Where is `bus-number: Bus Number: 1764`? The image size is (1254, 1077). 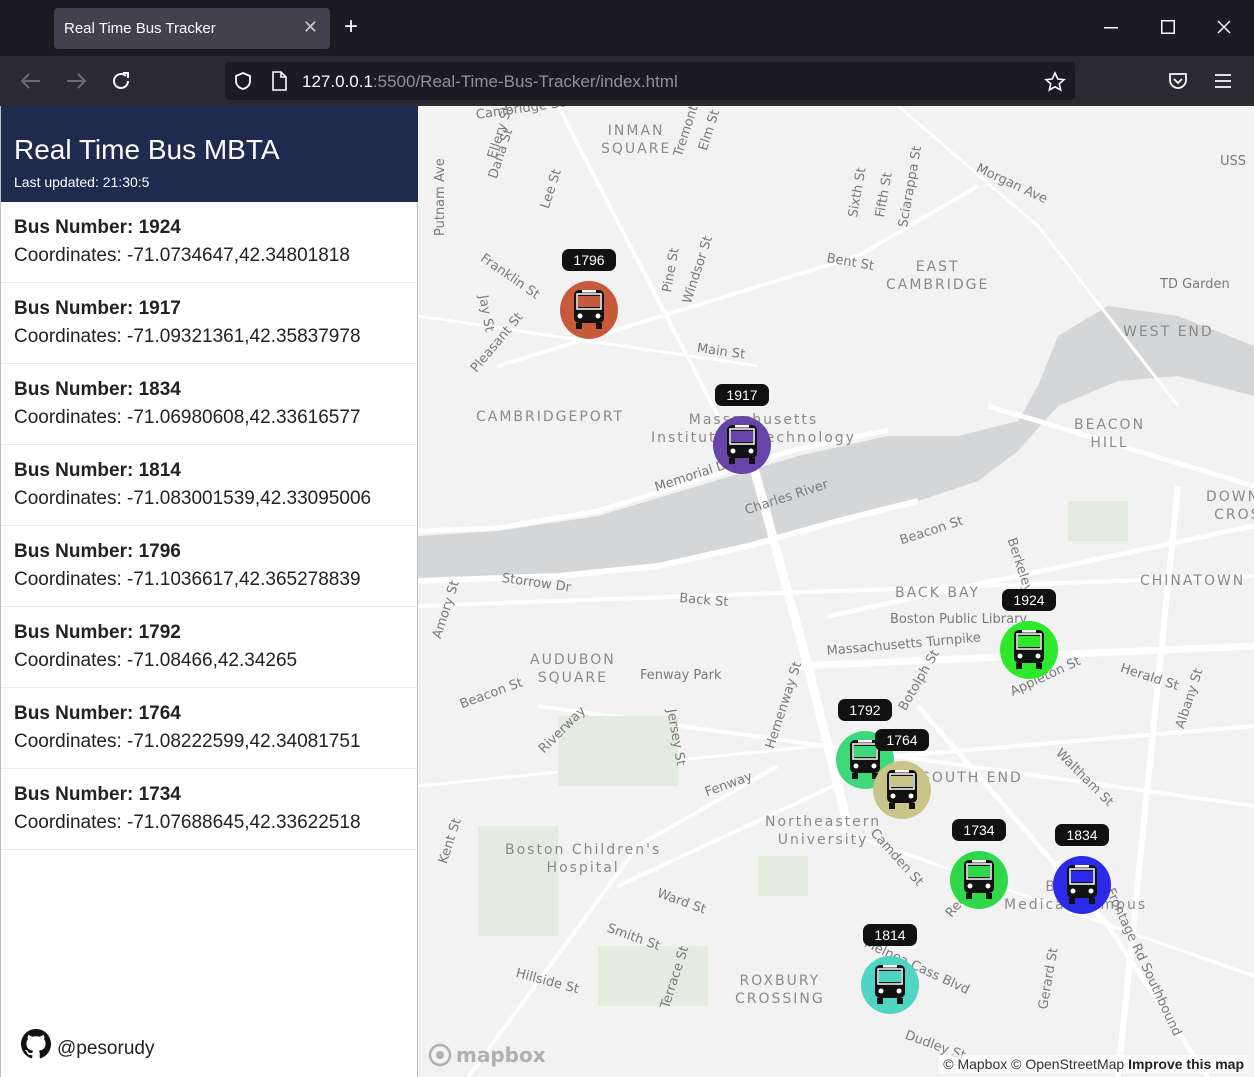
bus-number: Bus Number: 1764 is located at coordinates (97, 713).